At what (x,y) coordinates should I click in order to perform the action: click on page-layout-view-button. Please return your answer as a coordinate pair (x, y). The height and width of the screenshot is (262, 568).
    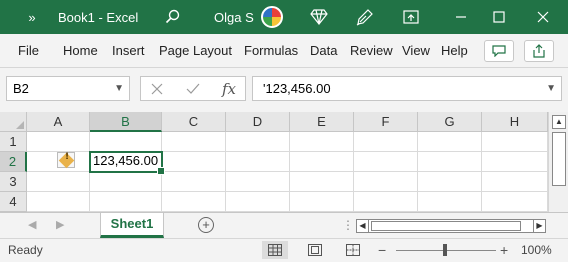
    Looking at the image, I should click on (315, 250).